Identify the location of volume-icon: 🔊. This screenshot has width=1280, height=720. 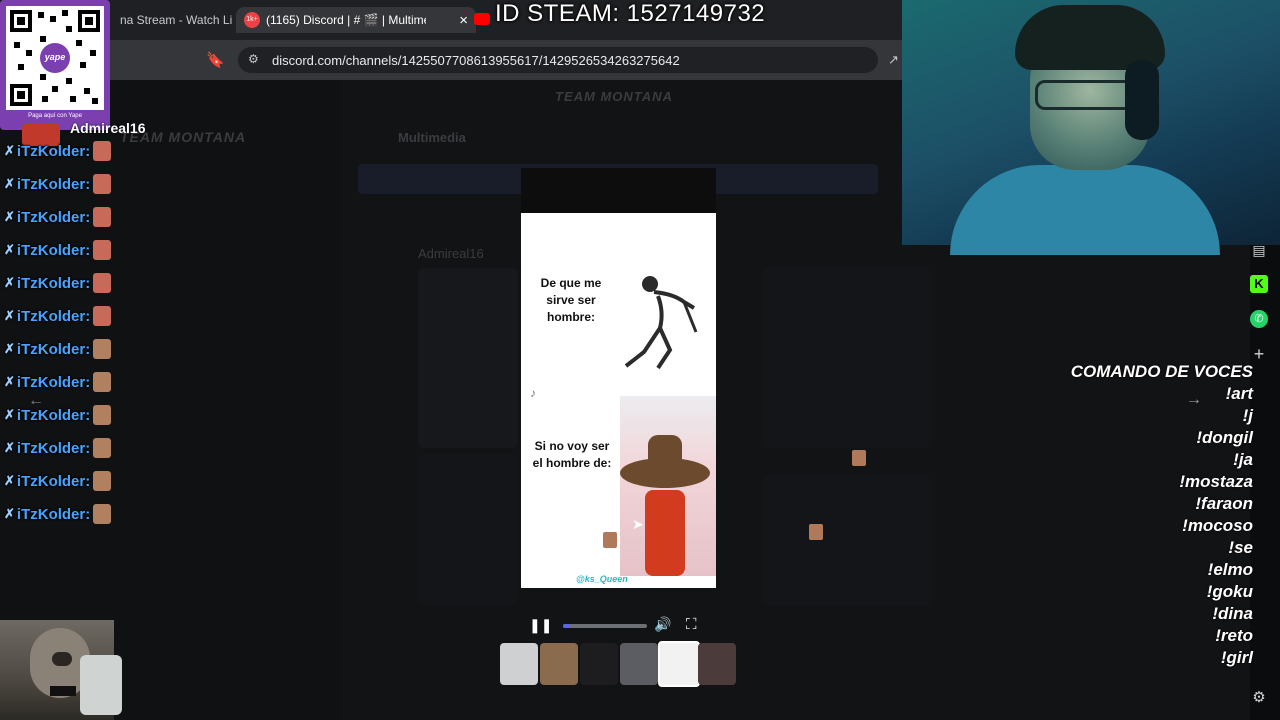
(662, 625).